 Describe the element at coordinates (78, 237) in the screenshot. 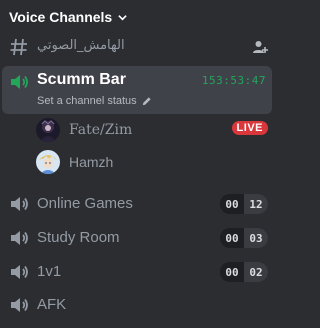

I see `channel-name: Study Room` at that location.